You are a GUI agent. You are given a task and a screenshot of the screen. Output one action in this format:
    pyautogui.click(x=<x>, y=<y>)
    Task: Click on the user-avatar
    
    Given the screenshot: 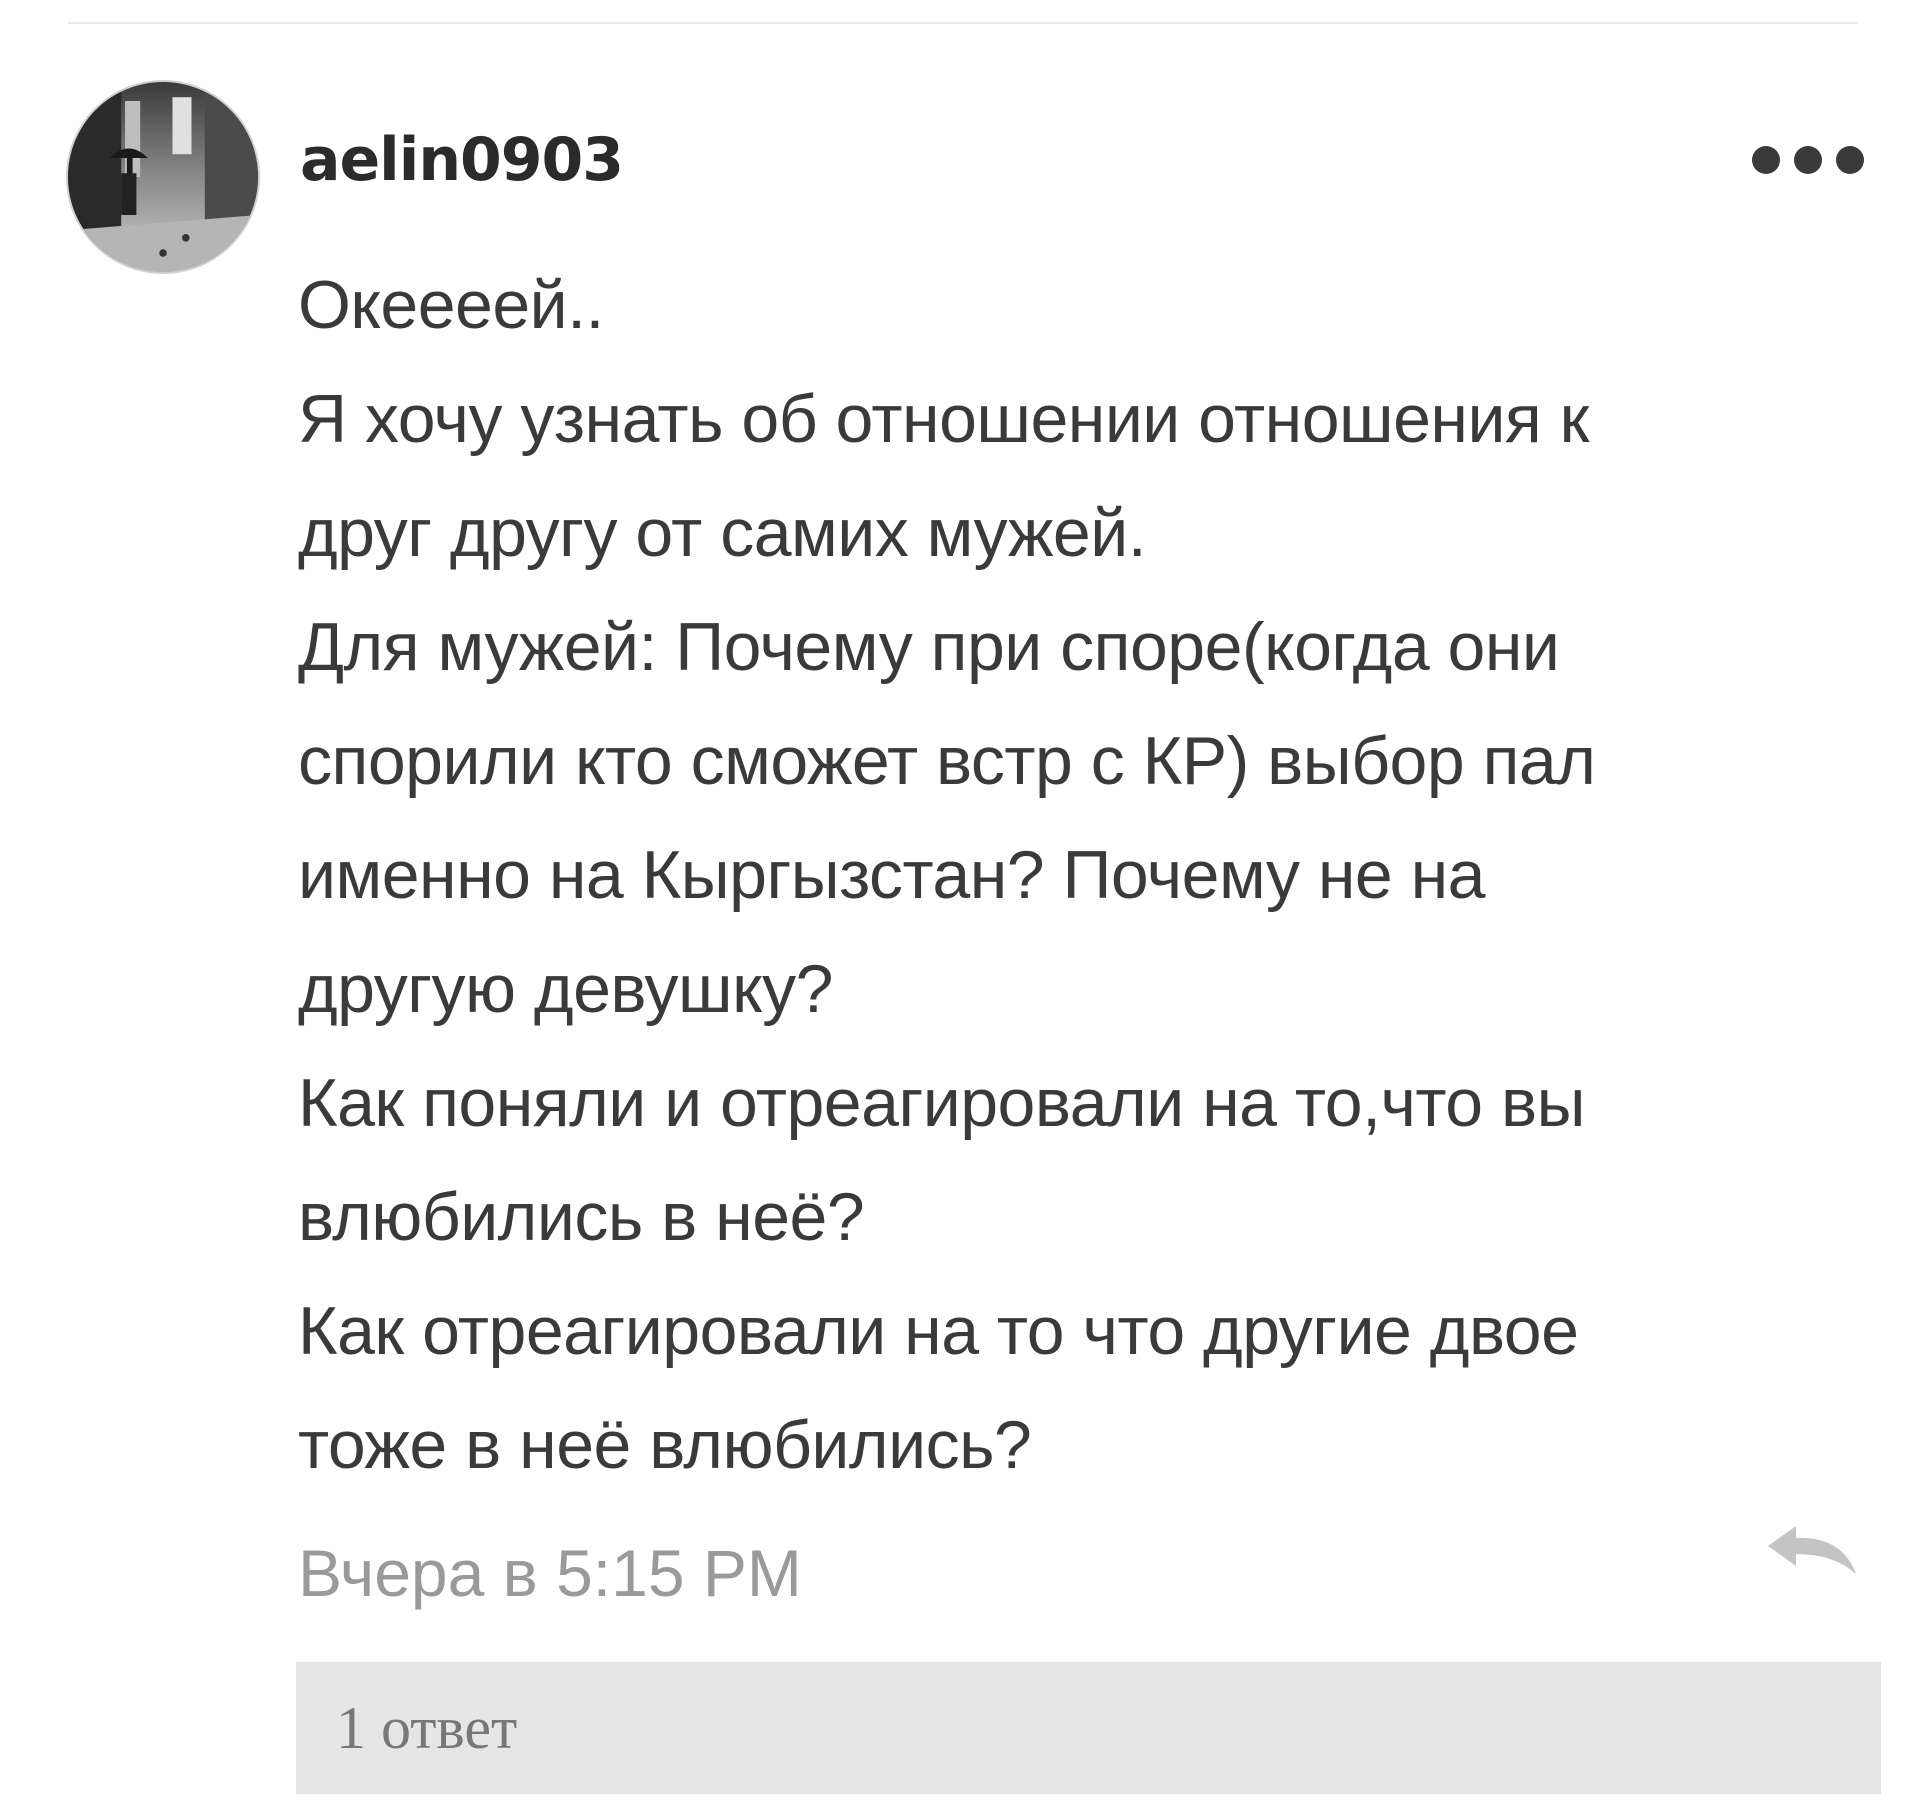 What is the action you would take?
    pyautogui.click(x=163, y=177)
    